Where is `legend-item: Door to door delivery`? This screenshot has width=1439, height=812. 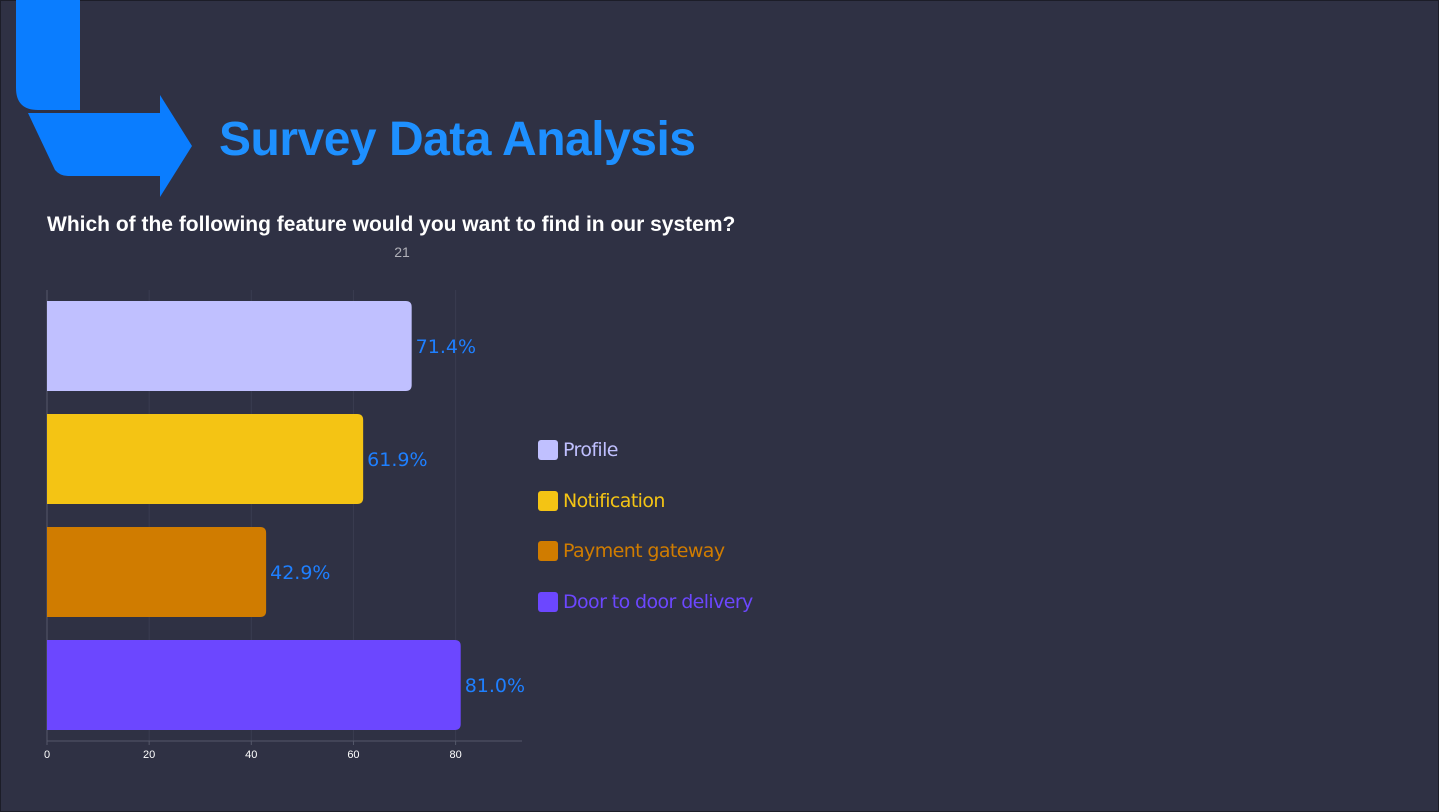 legend-item: Door to door delivery is located at coordinates (645, 601).